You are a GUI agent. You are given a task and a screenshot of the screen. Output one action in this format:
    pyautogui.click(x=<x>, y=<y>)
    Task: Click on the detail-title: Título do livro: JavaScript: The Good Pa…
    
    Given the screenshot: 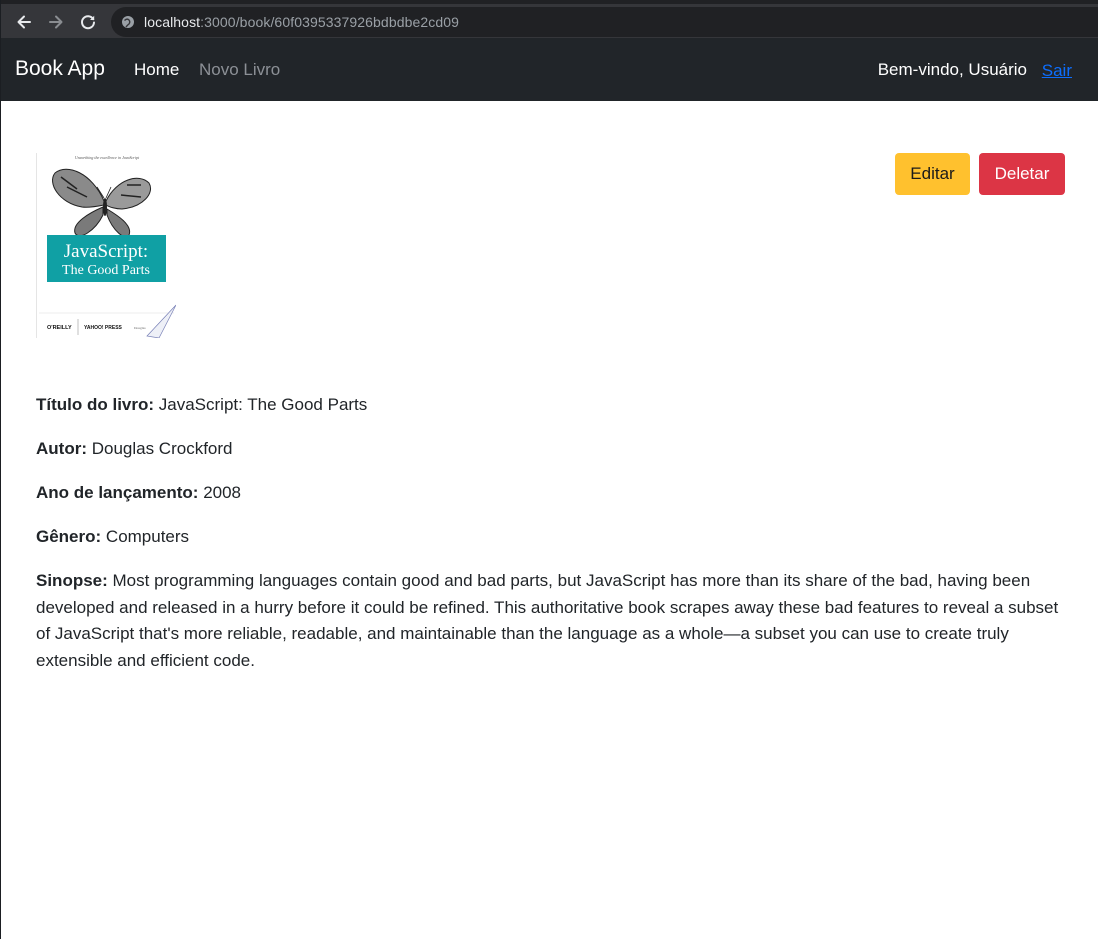 What is the action you would take?
    pyautogui.click(x=551, y=405)
    